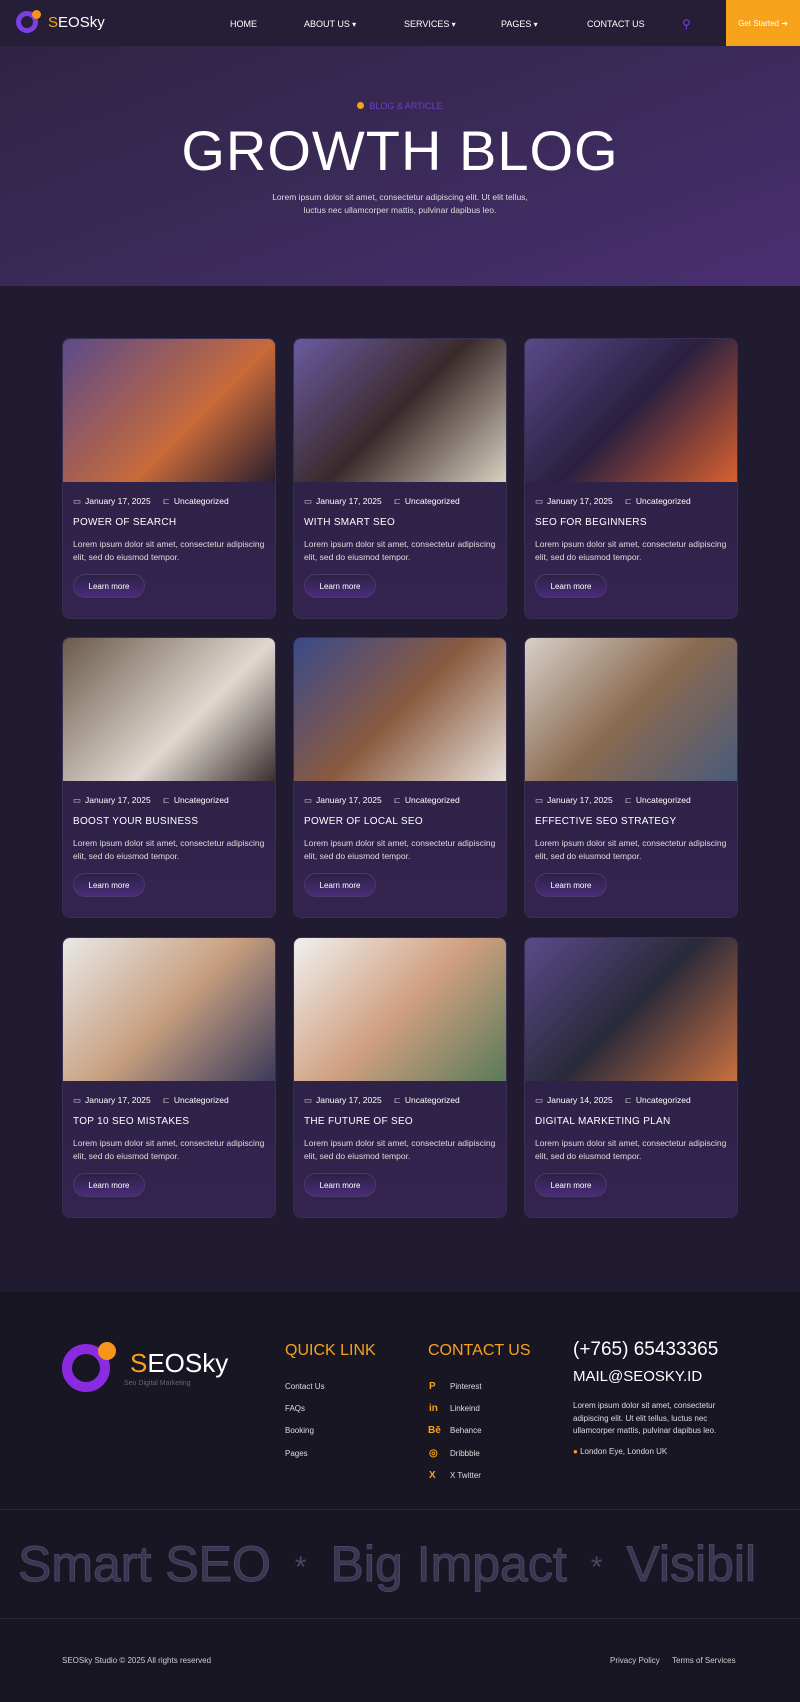 The height and width of the screenshot is (1702, 800). I want to click on social-dribbble: Dribbble, so click(465, 1453).